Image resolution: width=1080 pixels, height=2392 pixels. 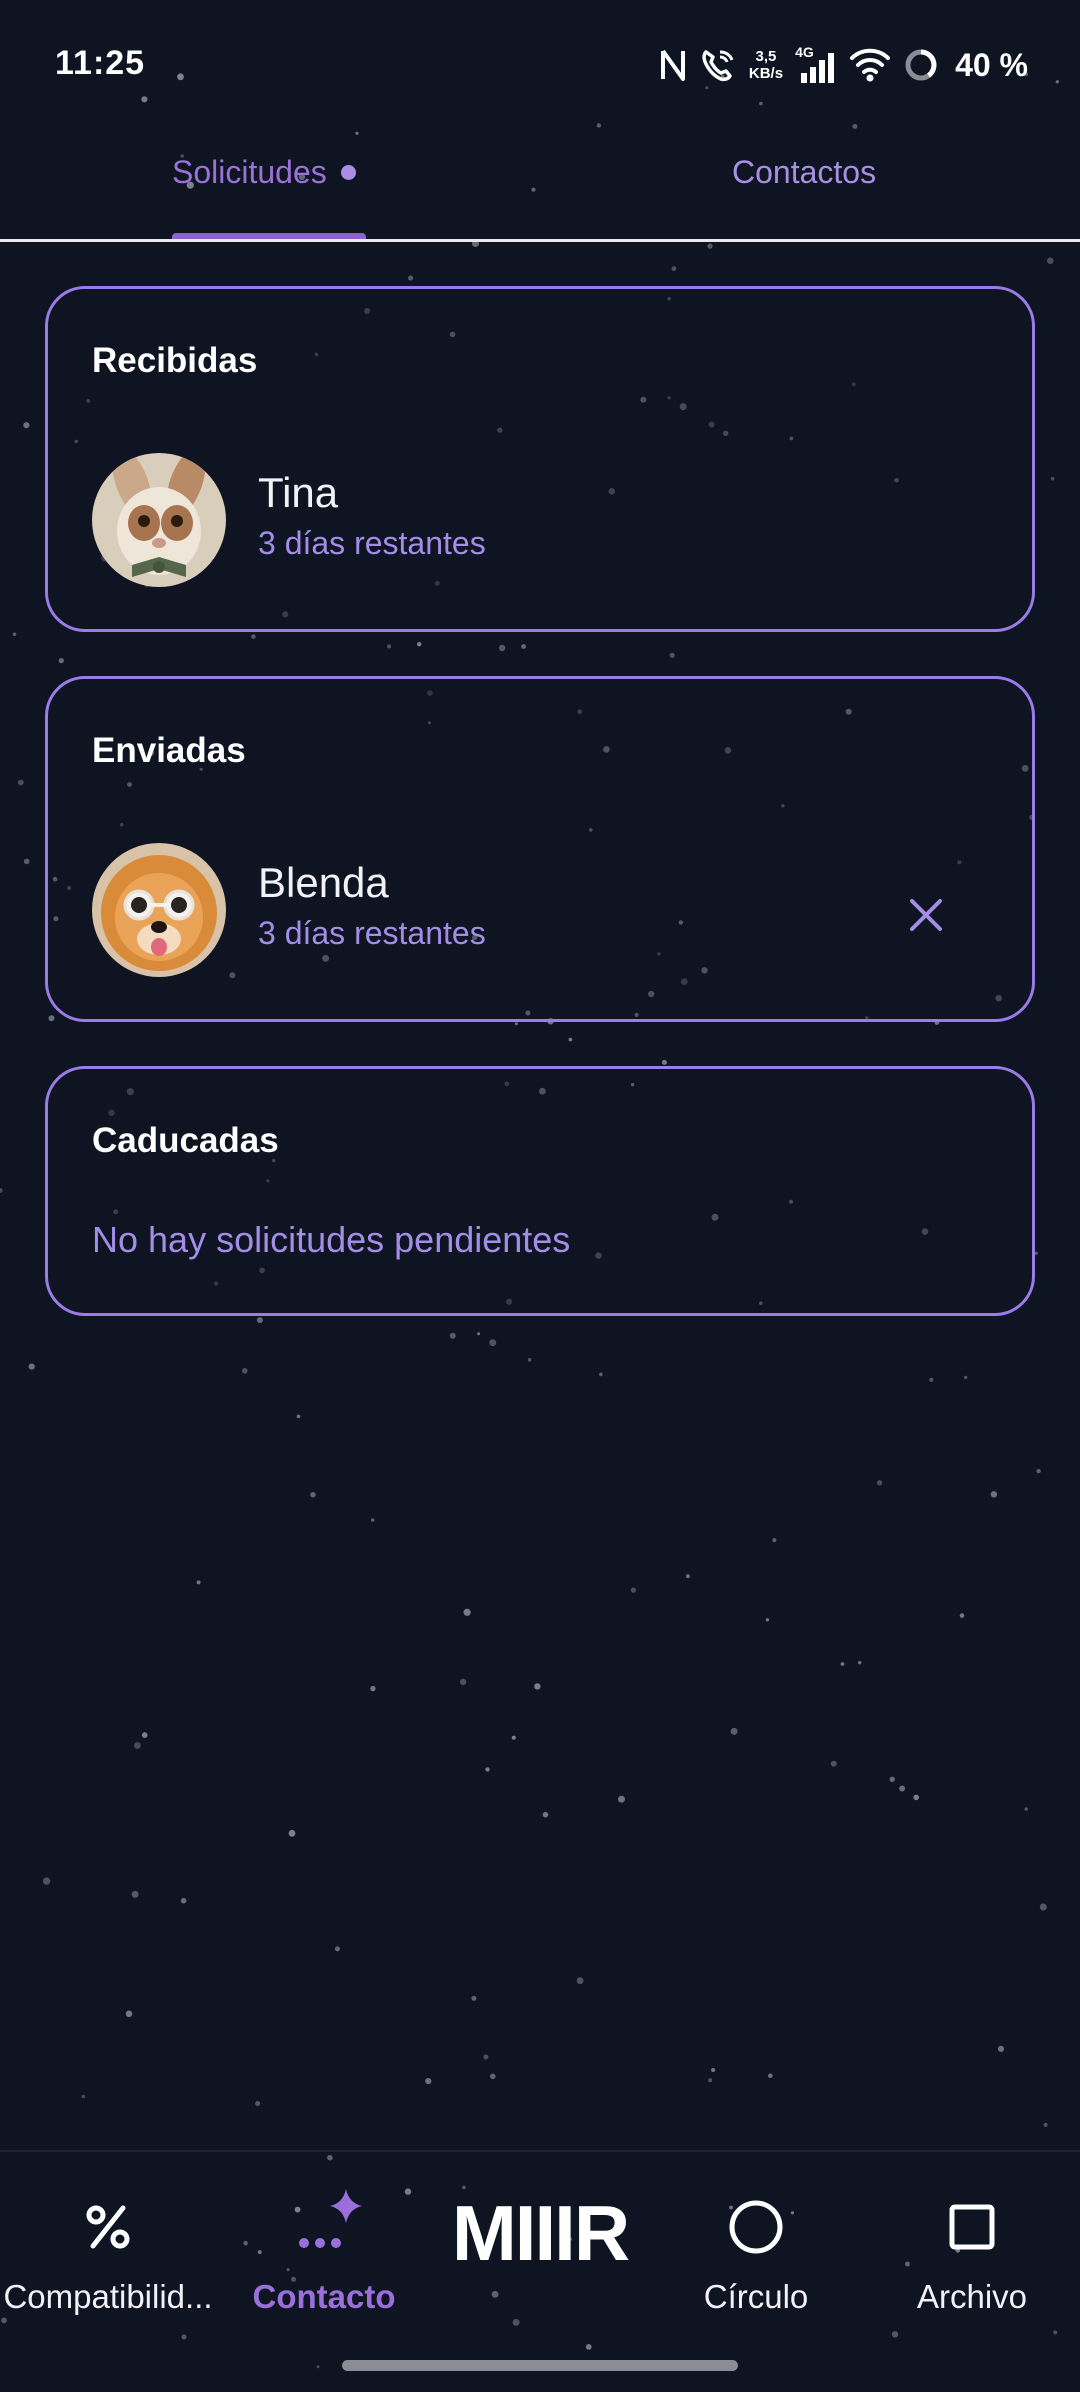 What do you see at coordinates (972, 2227) in the screenshot?
I see `square-icon` at bounding box center [972, 2227].